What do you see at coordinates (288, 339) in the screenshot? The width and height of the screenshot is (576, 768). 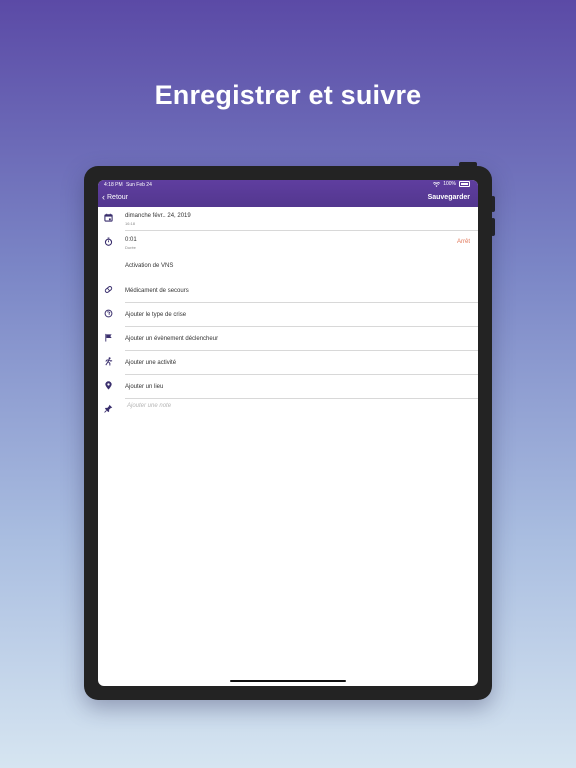 I see `trigger-row: Ajouter un évènement déclencheur` at bounding box center [288, 339].